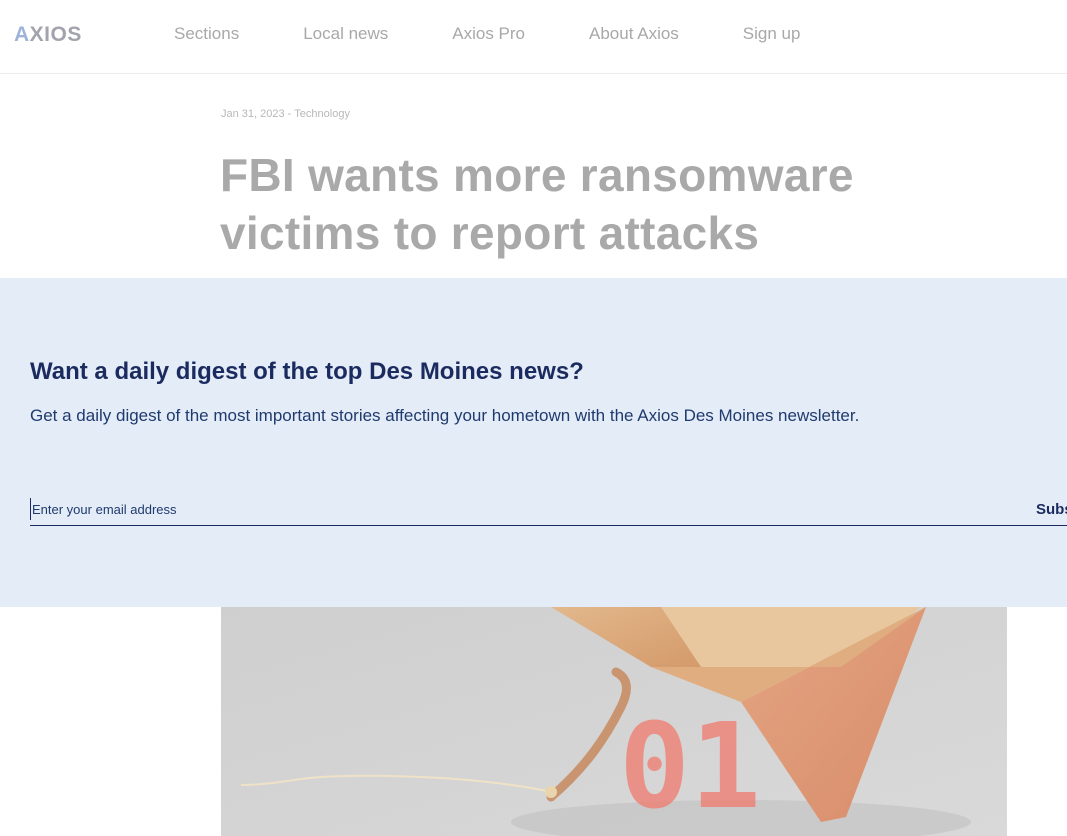 This screenshot has width=1067, height=836. Describe the element at coordinates (690, 766) in the screenshot. I see `hero-digits: 01` at that location.